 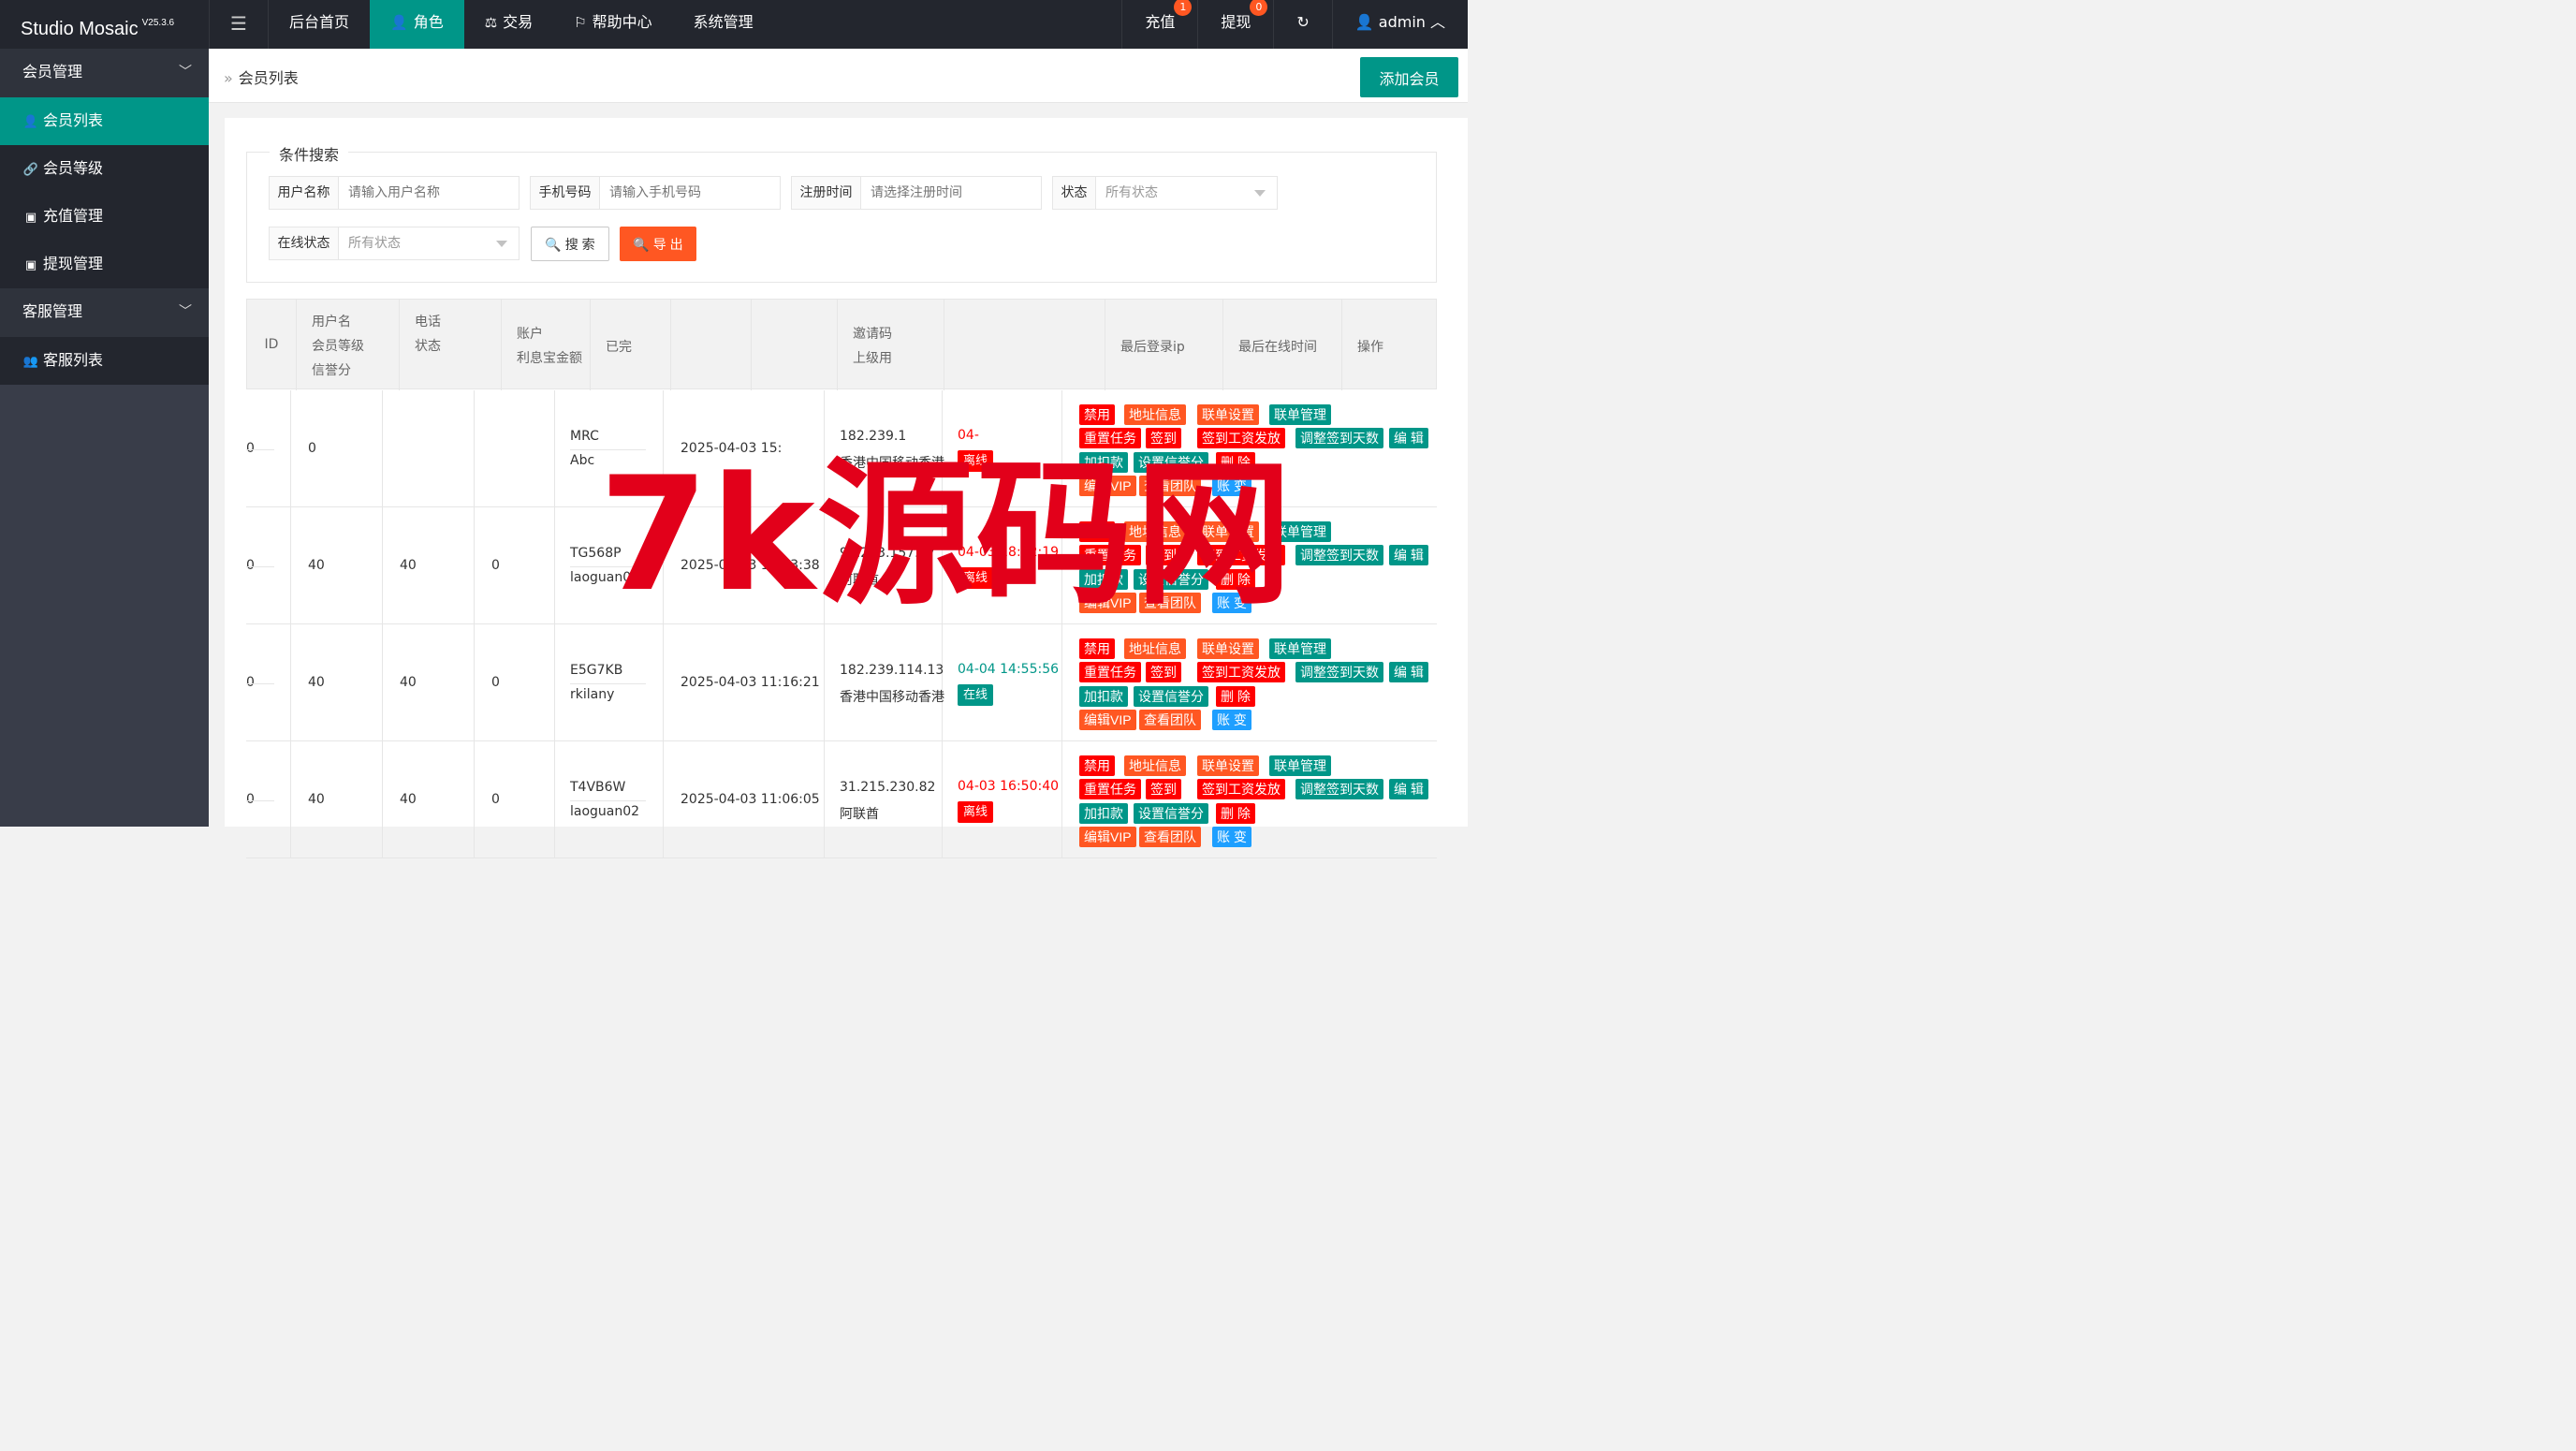 What do you see at coordinates (1002, 683) in the screenshot?
I see `cell-online: 04-04 14:55:56 在线` at bounding box center [1002, 683].